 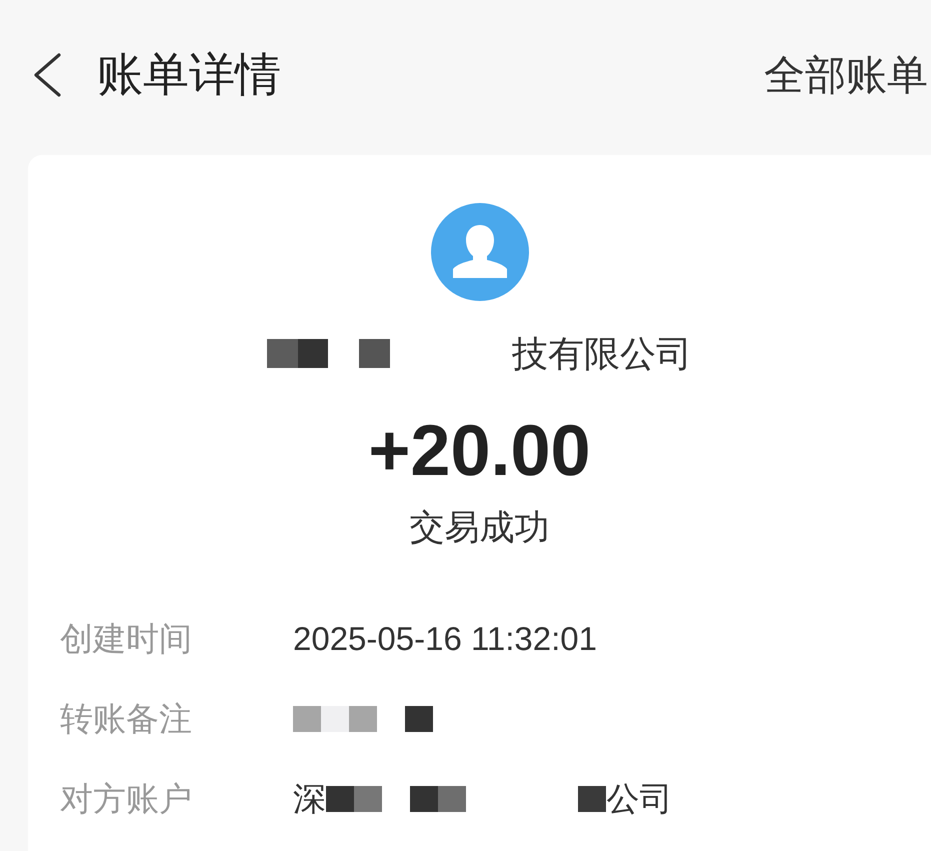 What do you see at coordinates (309, 799) in the screenshot?
I see `detail-value: 深` at bounding box center [309, 799].